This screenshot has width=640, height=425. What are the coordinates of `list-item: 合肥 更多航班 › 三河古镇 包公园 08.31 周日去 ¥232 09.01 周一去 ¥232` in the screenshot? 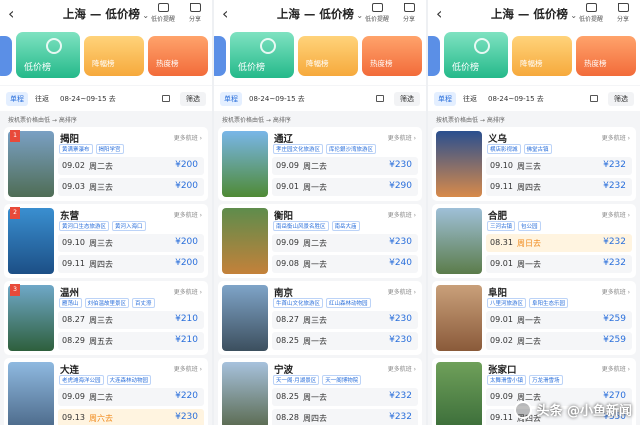 It's located at (534, 241).